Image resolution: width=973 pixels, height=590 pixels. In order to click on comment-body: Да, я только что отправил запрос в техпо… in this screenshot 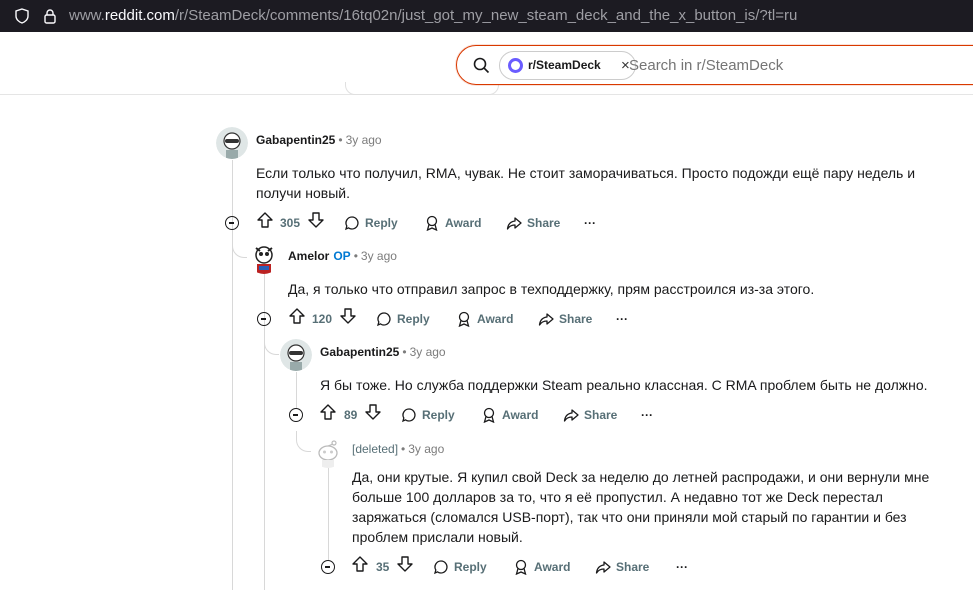, I will do `click(551, 289)`.